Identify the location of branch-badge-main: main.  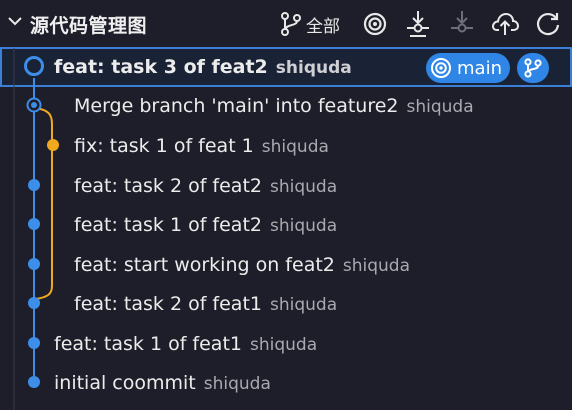
(468, 68).